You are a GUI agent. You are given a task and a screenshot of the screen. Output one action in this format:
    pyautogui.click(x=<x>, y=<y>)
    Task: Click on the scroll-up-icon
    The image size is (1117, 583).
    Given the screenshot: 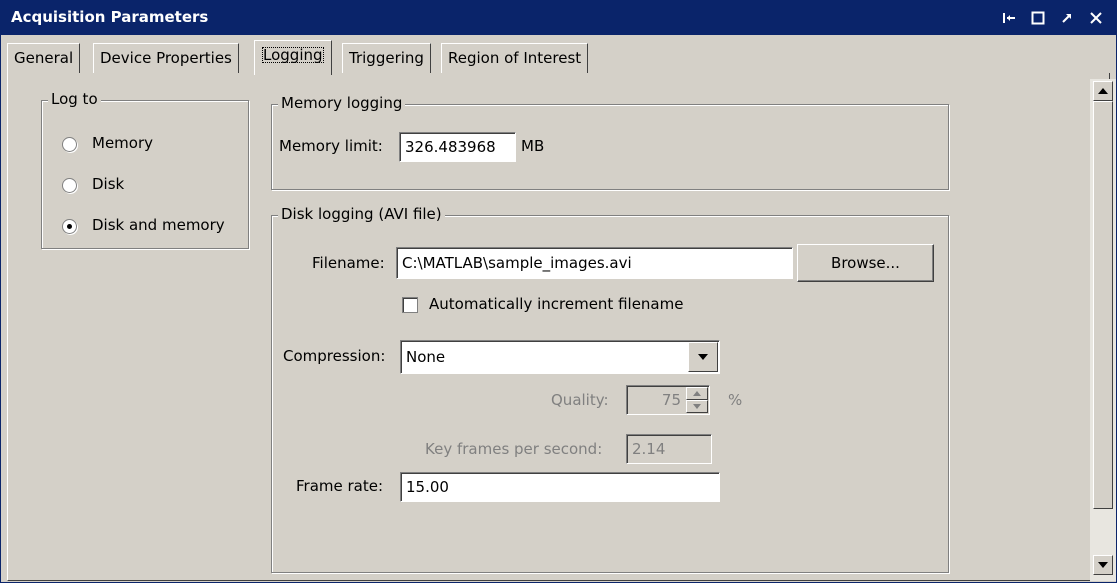 What is the action you would take?
    pyautogui.click(x=1103, y=91)
    